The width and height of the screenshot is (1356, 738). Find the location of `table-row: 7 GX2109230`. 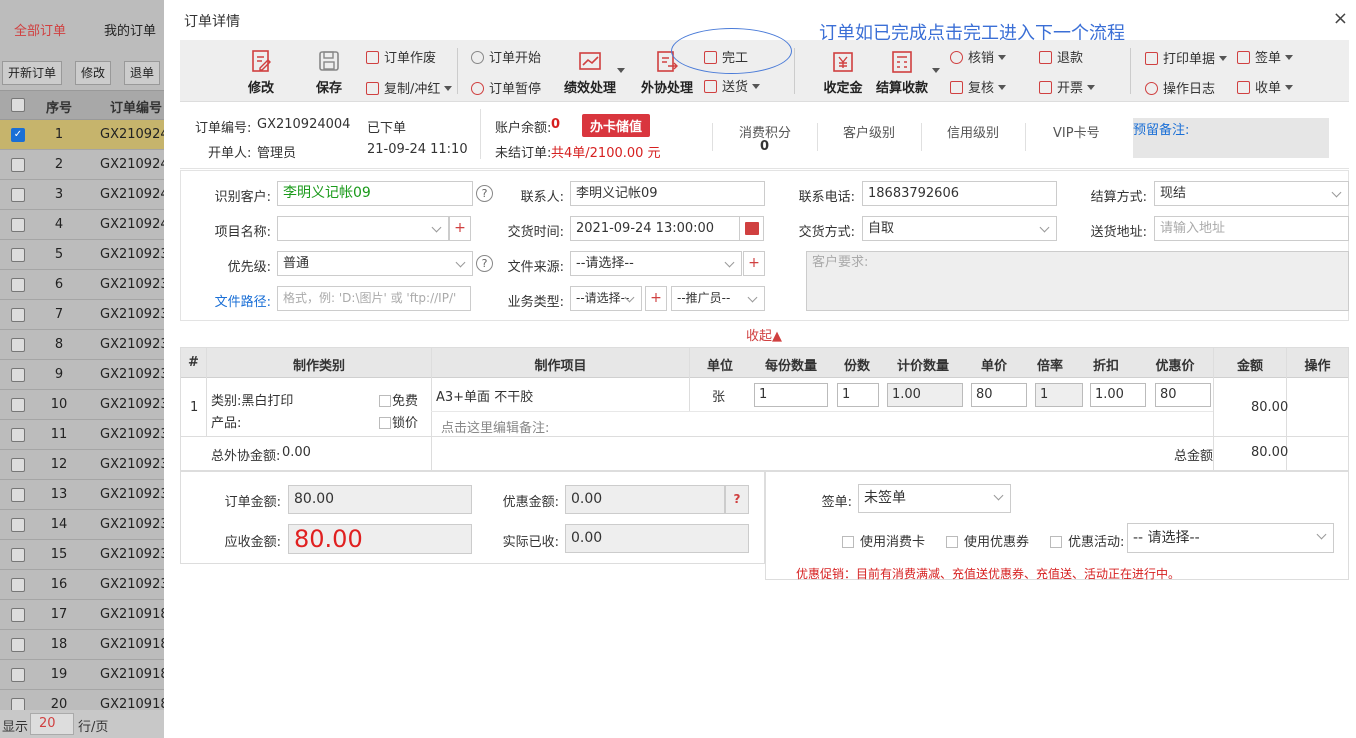

table-row: 7 GX2109230 is located at coordinates (88, 315).